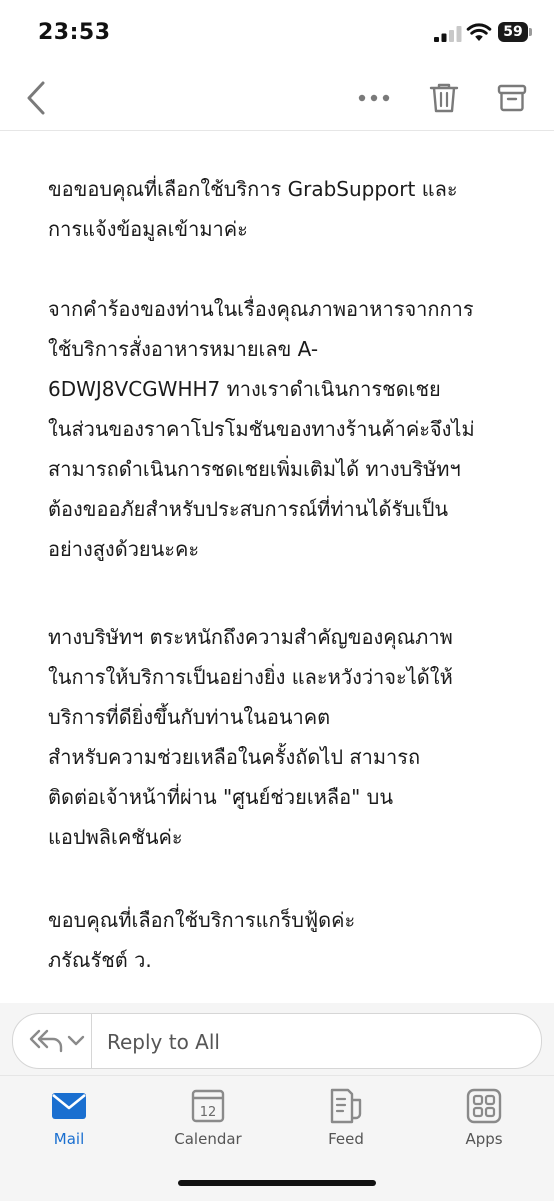  I want to click on reply-all-icon, so click(57, 1041).